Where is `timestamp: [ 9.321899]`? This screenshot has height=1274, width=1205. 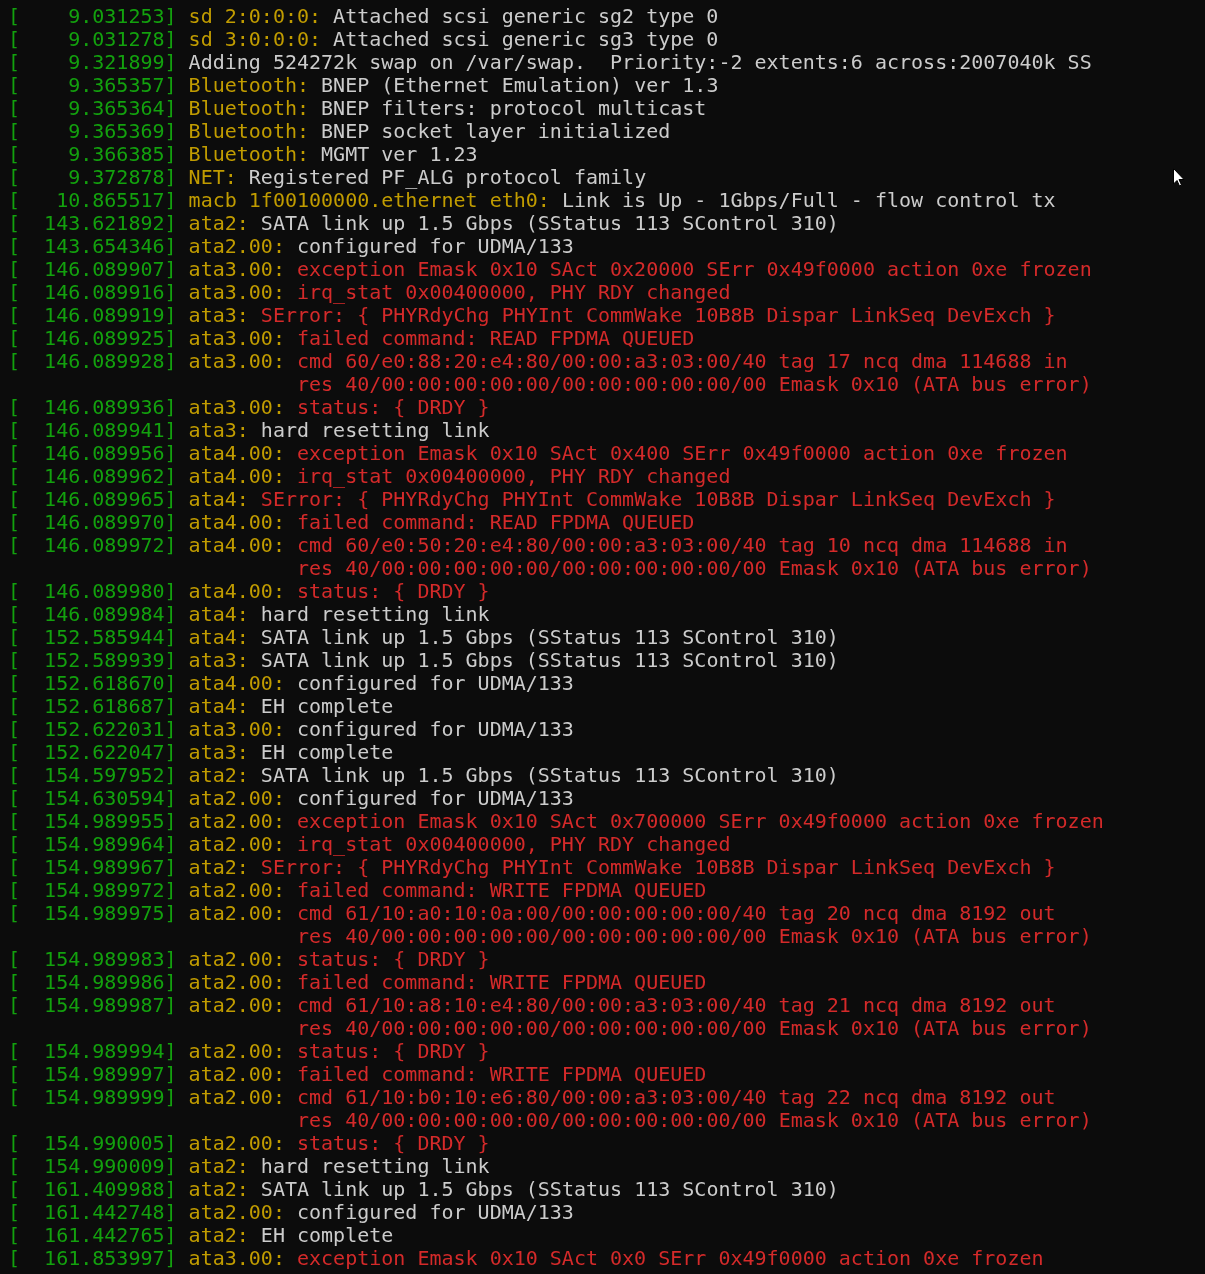 timestamp: [ 9.321899] is located at coordinates (92, 62).